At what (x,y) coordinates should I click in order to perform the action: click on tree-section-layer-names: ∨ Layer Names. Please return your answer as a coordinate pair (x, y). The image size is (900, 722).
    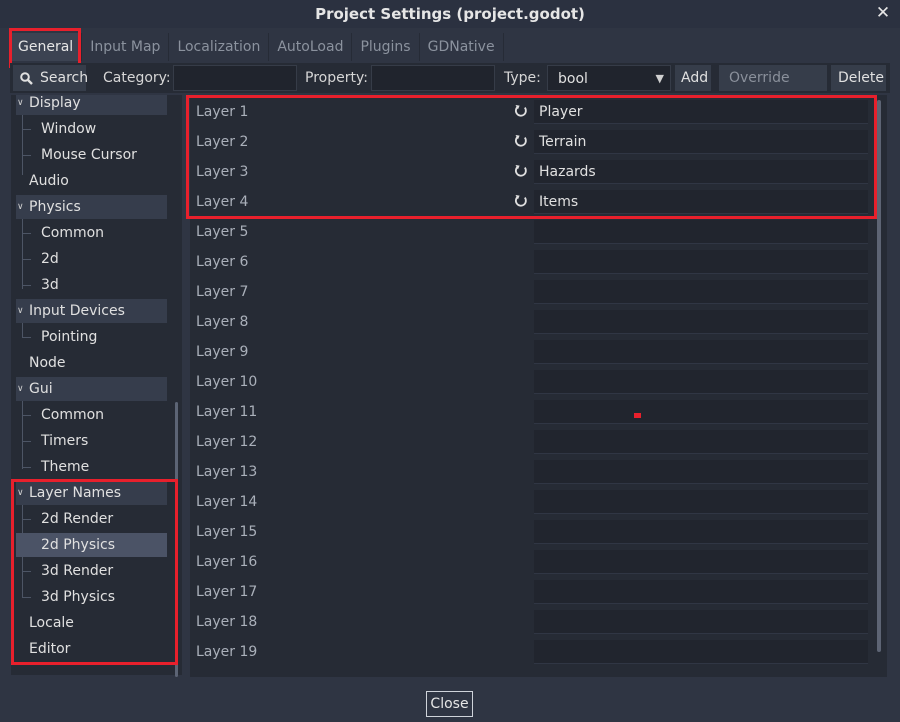
    Looking at the image, I should click on (91, 493).